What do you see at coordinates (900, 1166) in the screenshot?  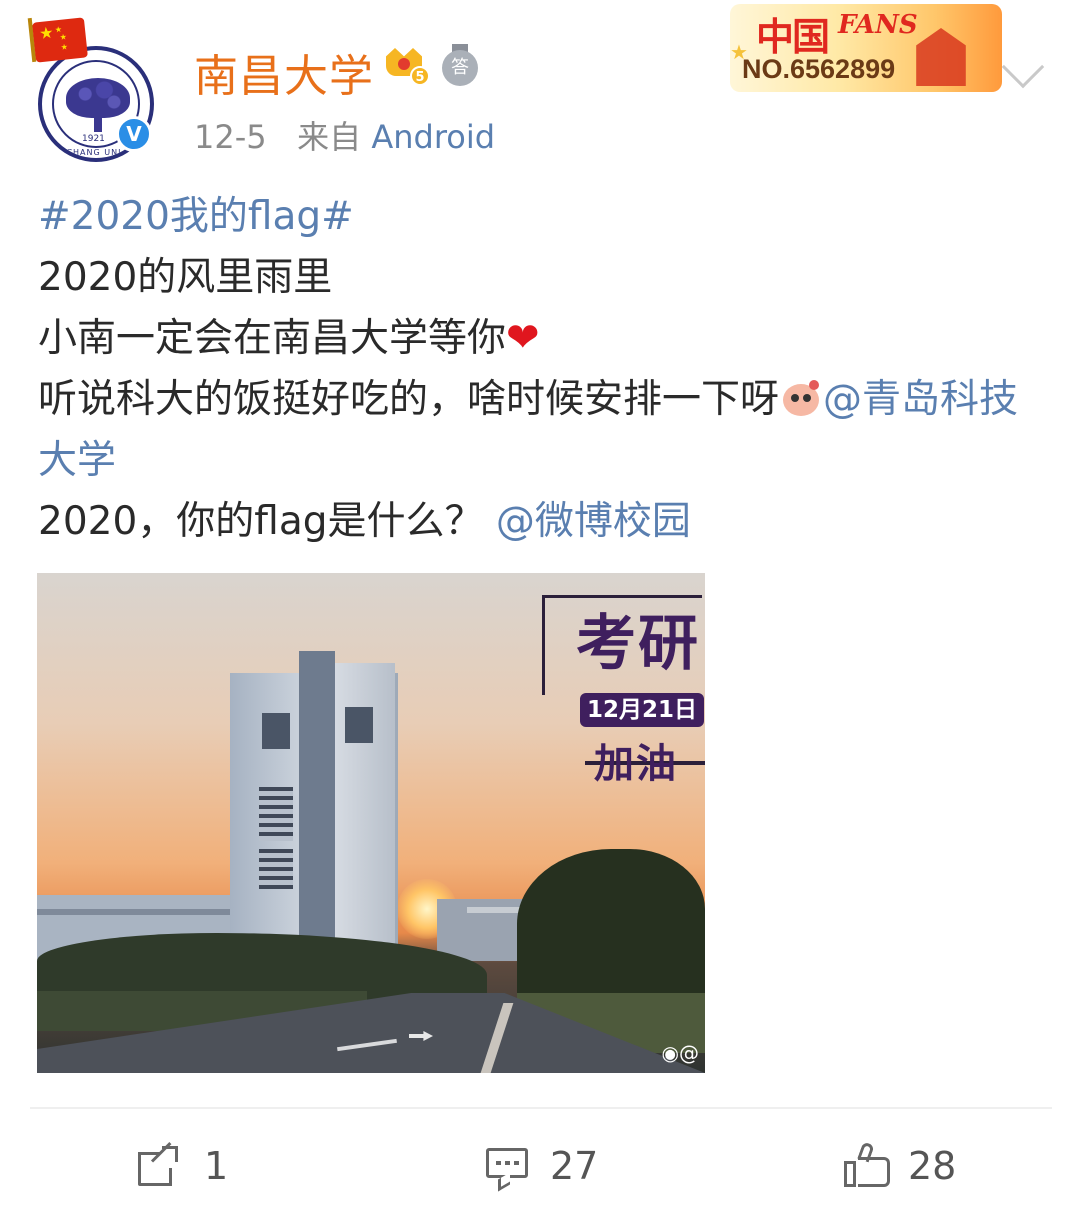 I see `like-button: 28` at bounding box center [900, 1166].